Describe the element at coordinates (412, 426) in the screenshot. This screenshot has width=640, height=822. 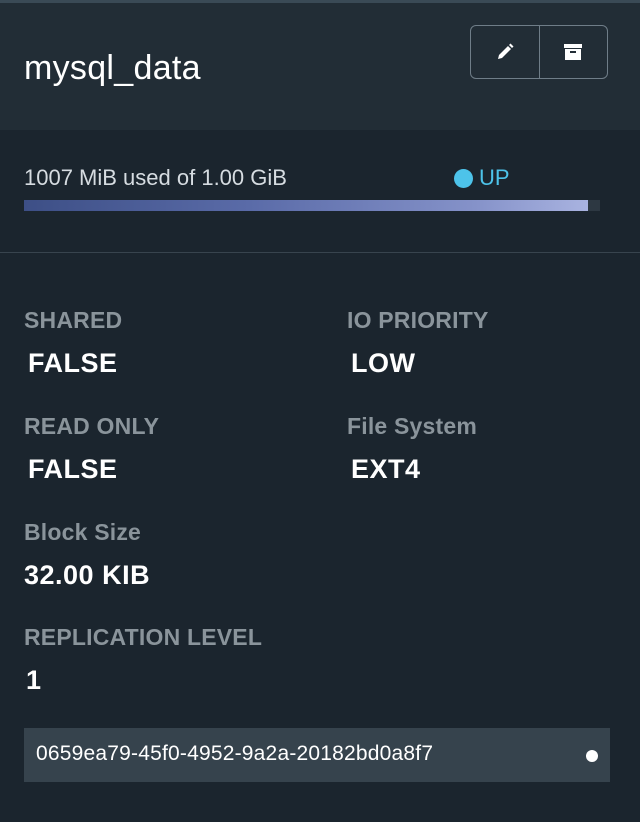
I see `field-label: File System` at that location.